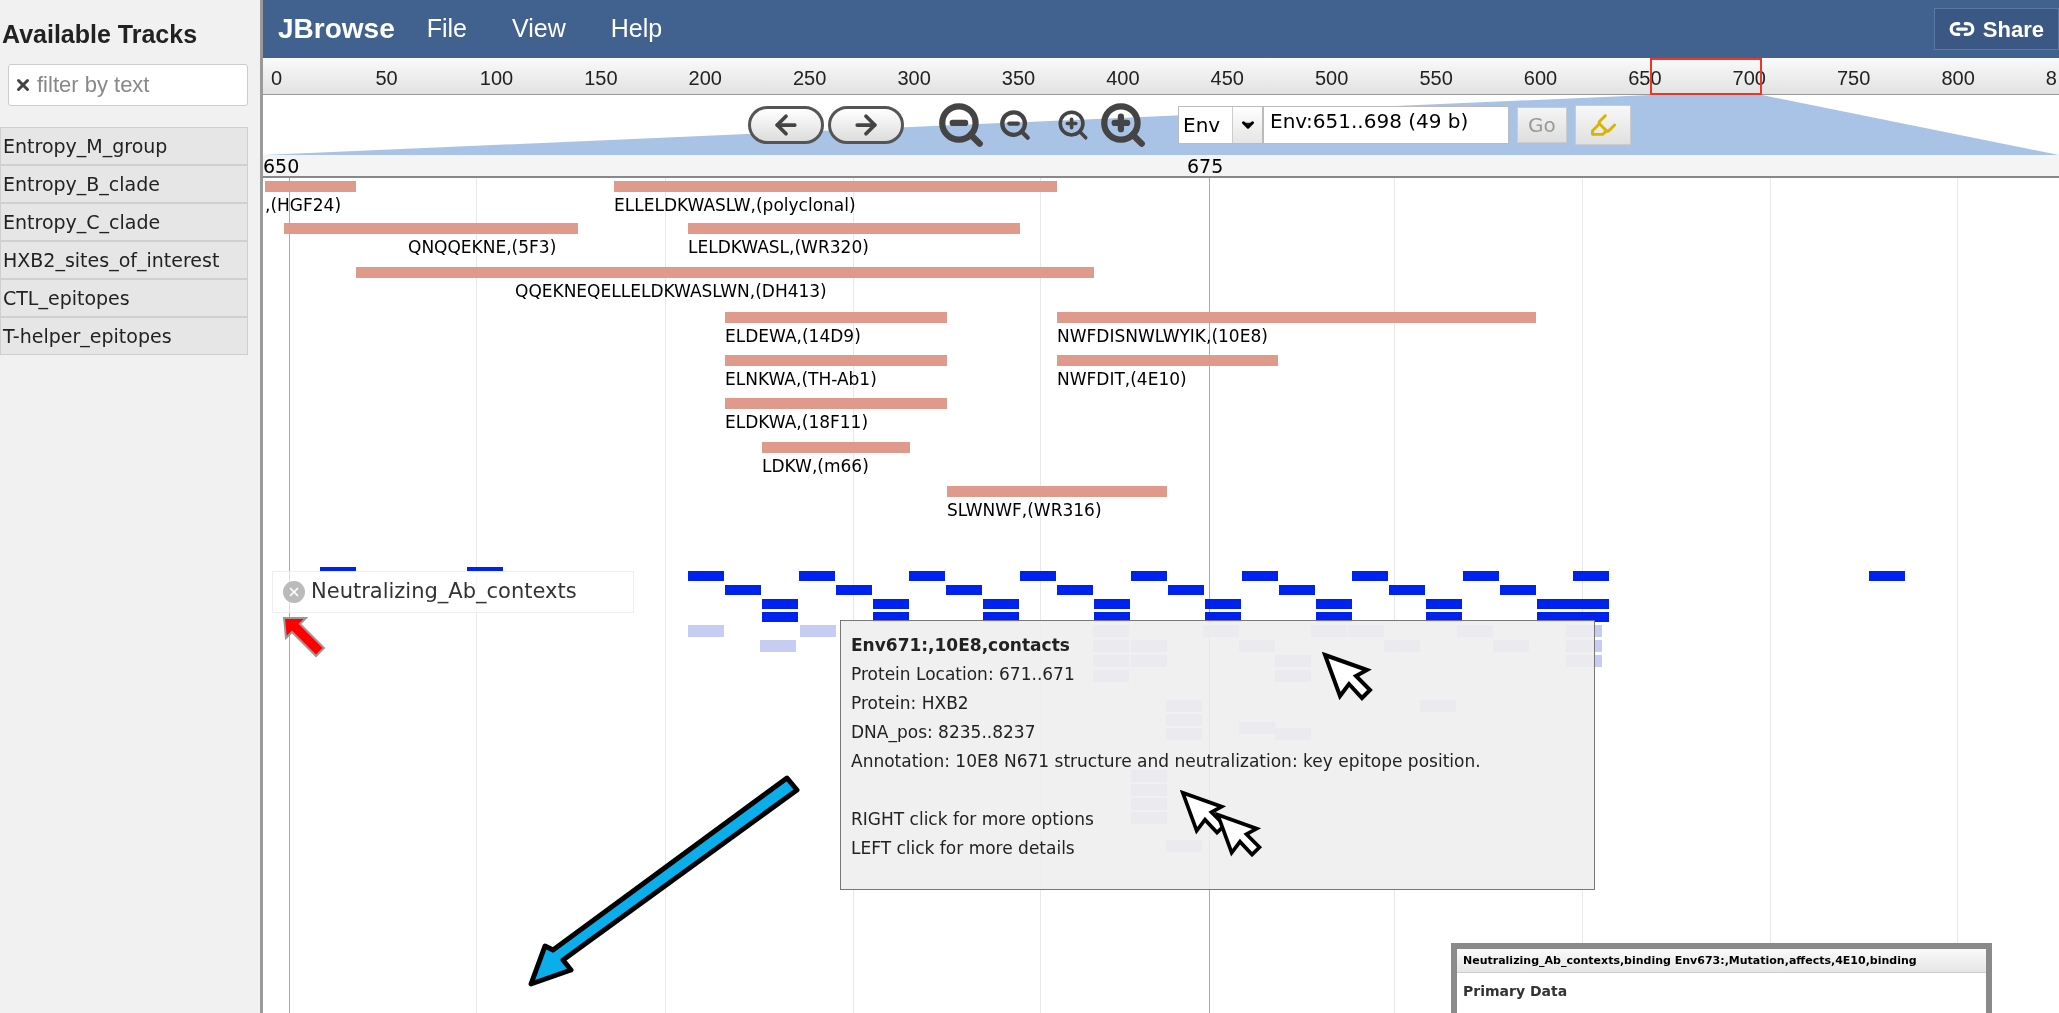 The height and width of the screenshot is (1013, 2059). Describe the element at coordinates (1436, 78) in the screenshot. I see `ruler-label: 550` at that location.